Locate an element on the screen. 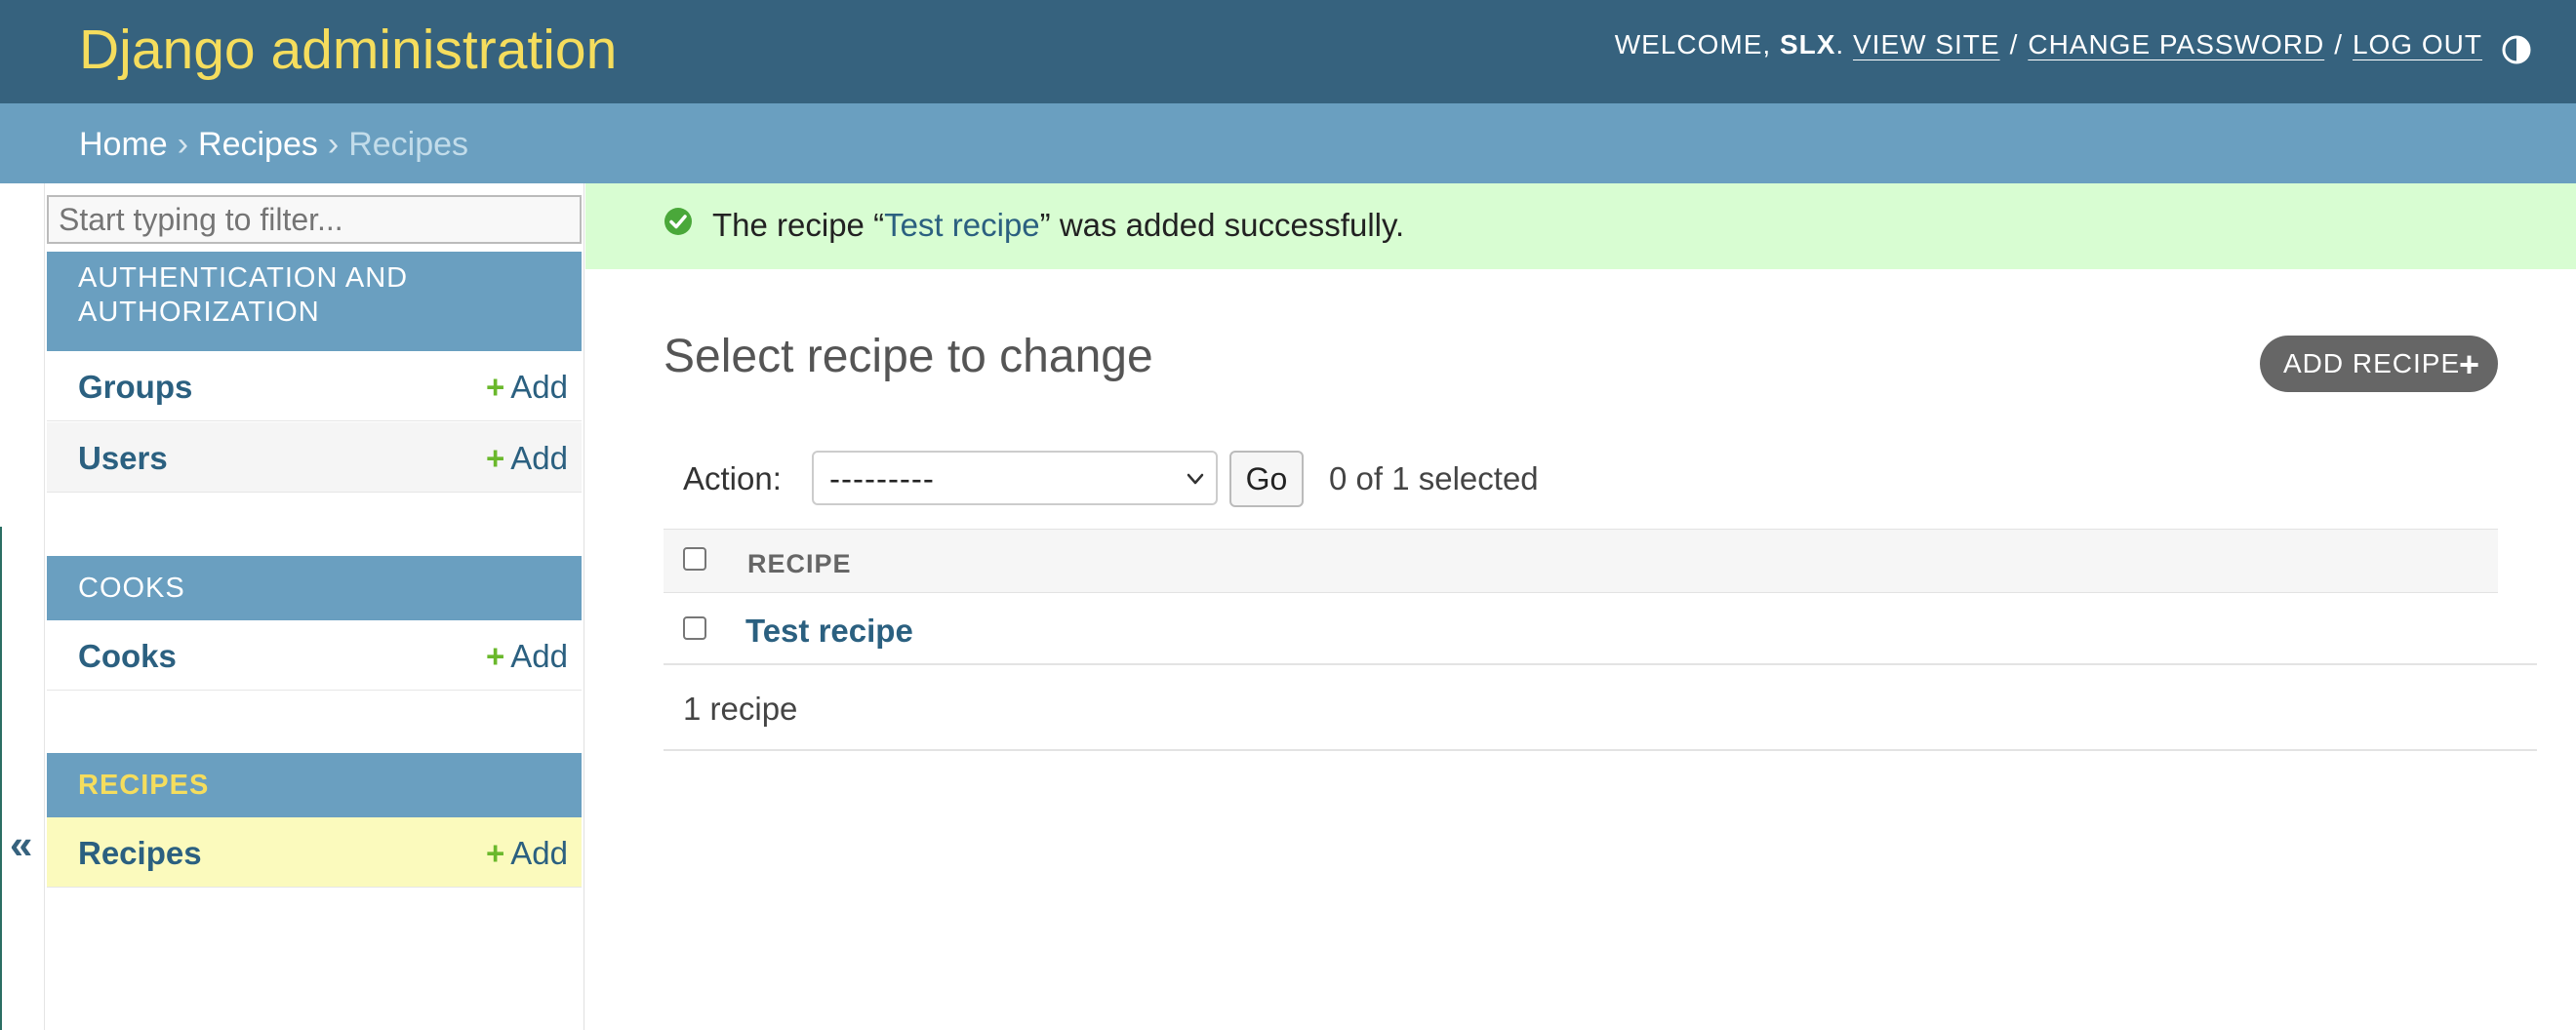  message-object-link: Test recipe is located at coordinates (962, 225).